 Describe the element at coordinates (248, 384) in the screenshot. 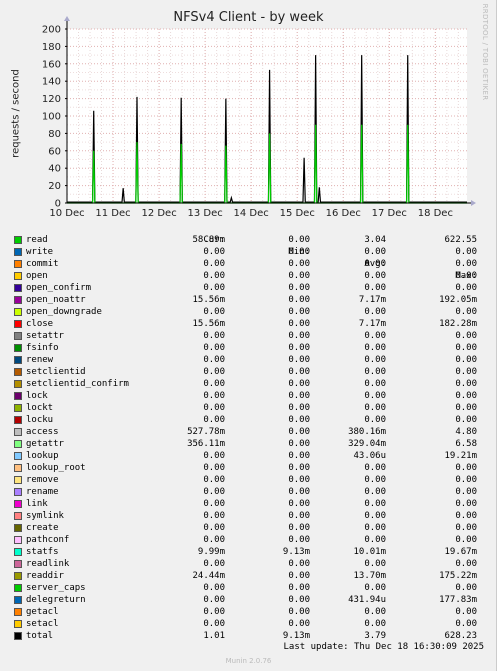

I see `legend-row: setclientid_confirm 0.00 0.00 0.00 0.00` at that location.